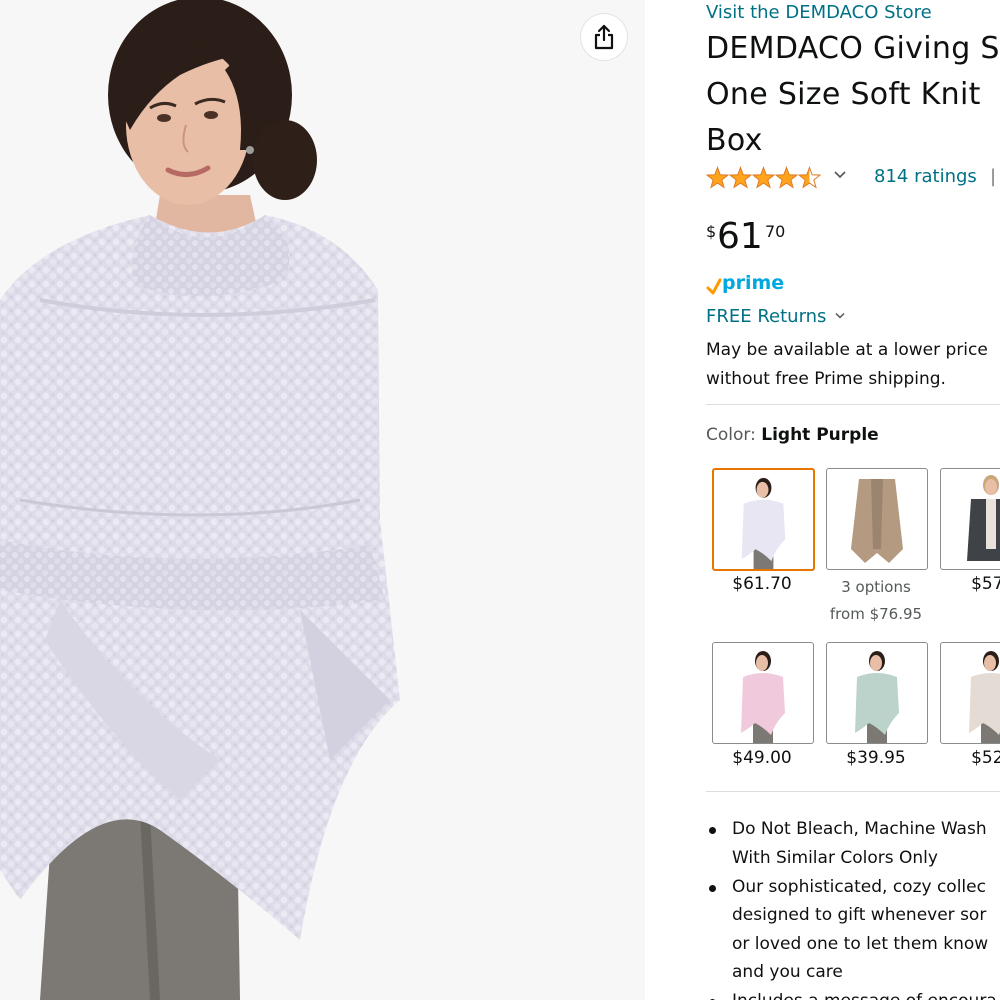  What do you see at coordinates (876, 614) in the screenshot?
I see `swatch-options-from-price: from $76.95` at bounding box center [876, 614].